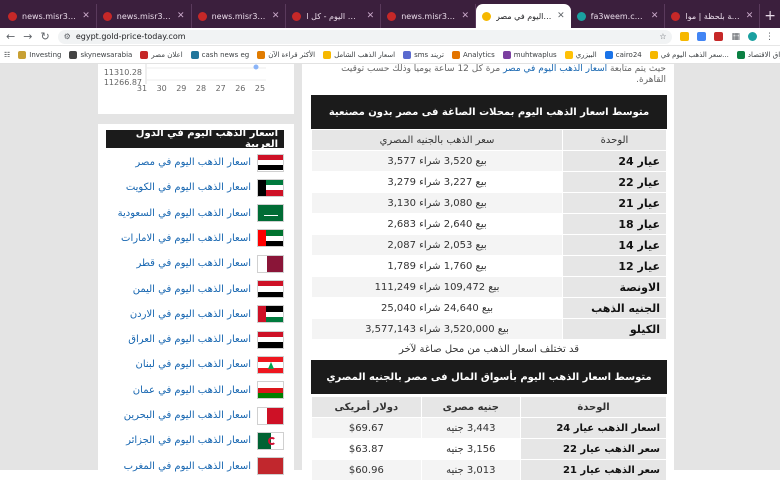 This screenshot has height=481, width=780. I want to click on bookmark-item: اعلان مصر, so click(161, 54).